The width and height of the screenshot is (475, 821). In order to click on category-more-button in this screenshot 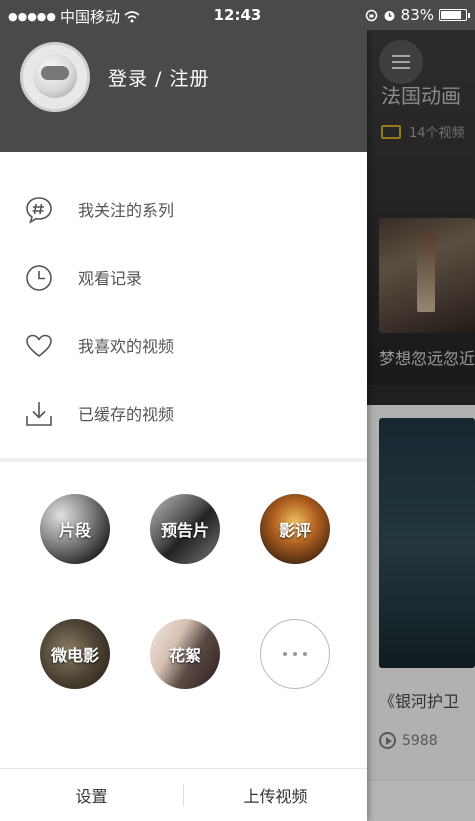, I will do `click(295, 654)`.